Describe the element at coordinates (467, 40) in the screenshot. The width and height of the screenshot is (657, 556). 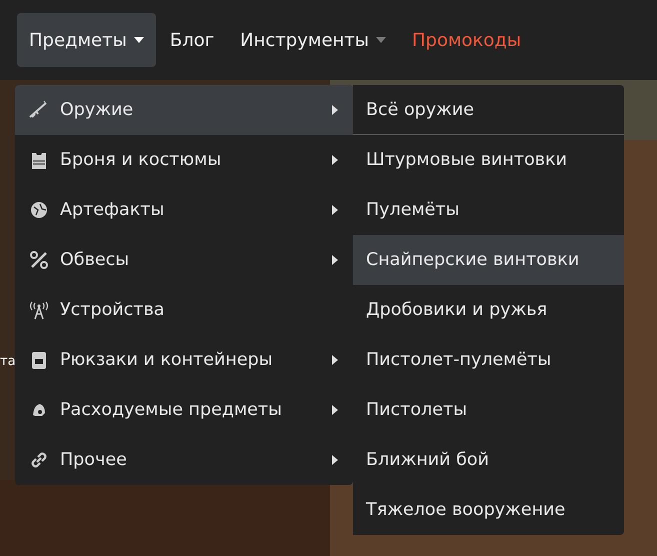
I see `nav-link: Промокоды` at that location.